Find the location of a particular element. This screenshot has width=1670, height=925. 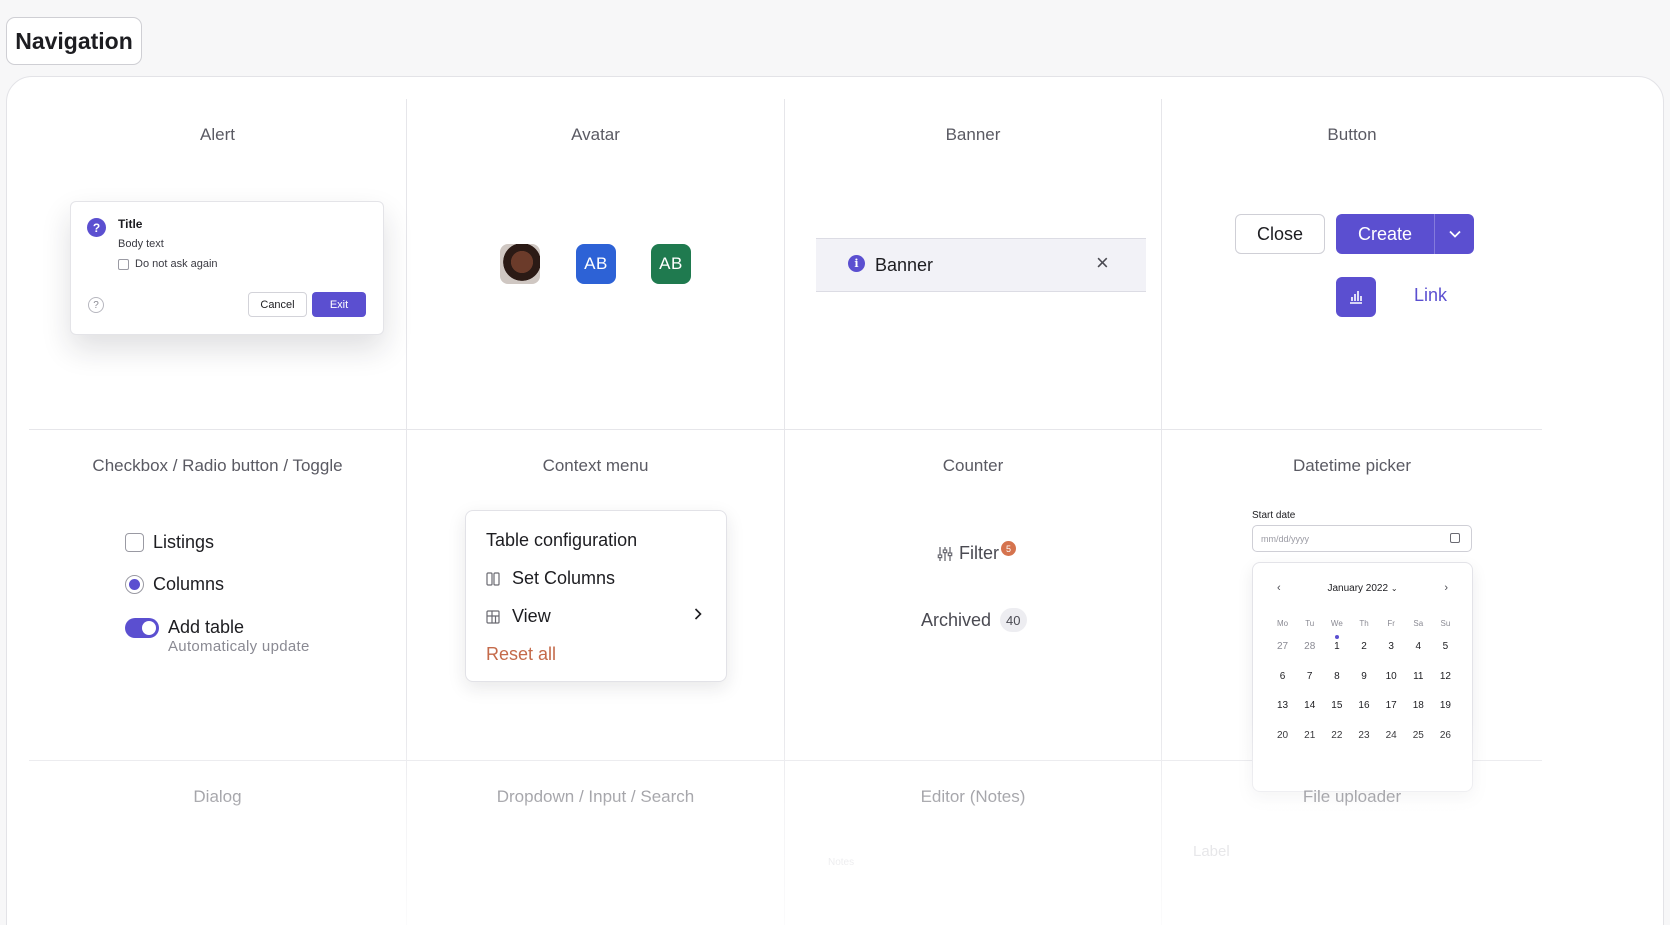

columns-radio: Columns is located at coordinates (174, 584).